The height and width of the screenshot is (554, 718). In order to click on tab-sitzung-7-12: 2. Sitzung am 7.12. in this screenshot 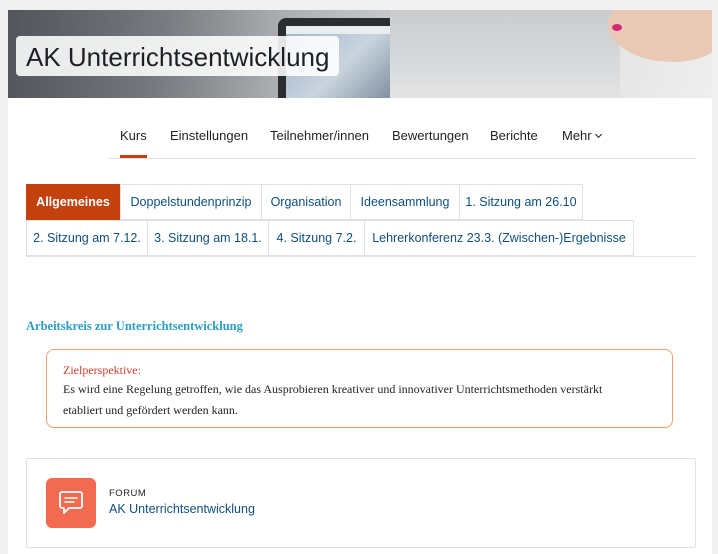, I will do `click(87, 238)`.